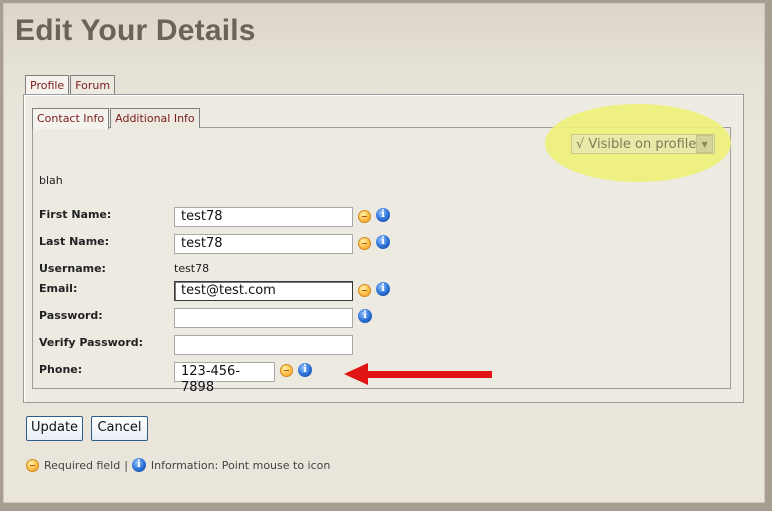  Describe the element at coordinates (72, 268) in the screenshot. I see `username-label: Username:` at that location.